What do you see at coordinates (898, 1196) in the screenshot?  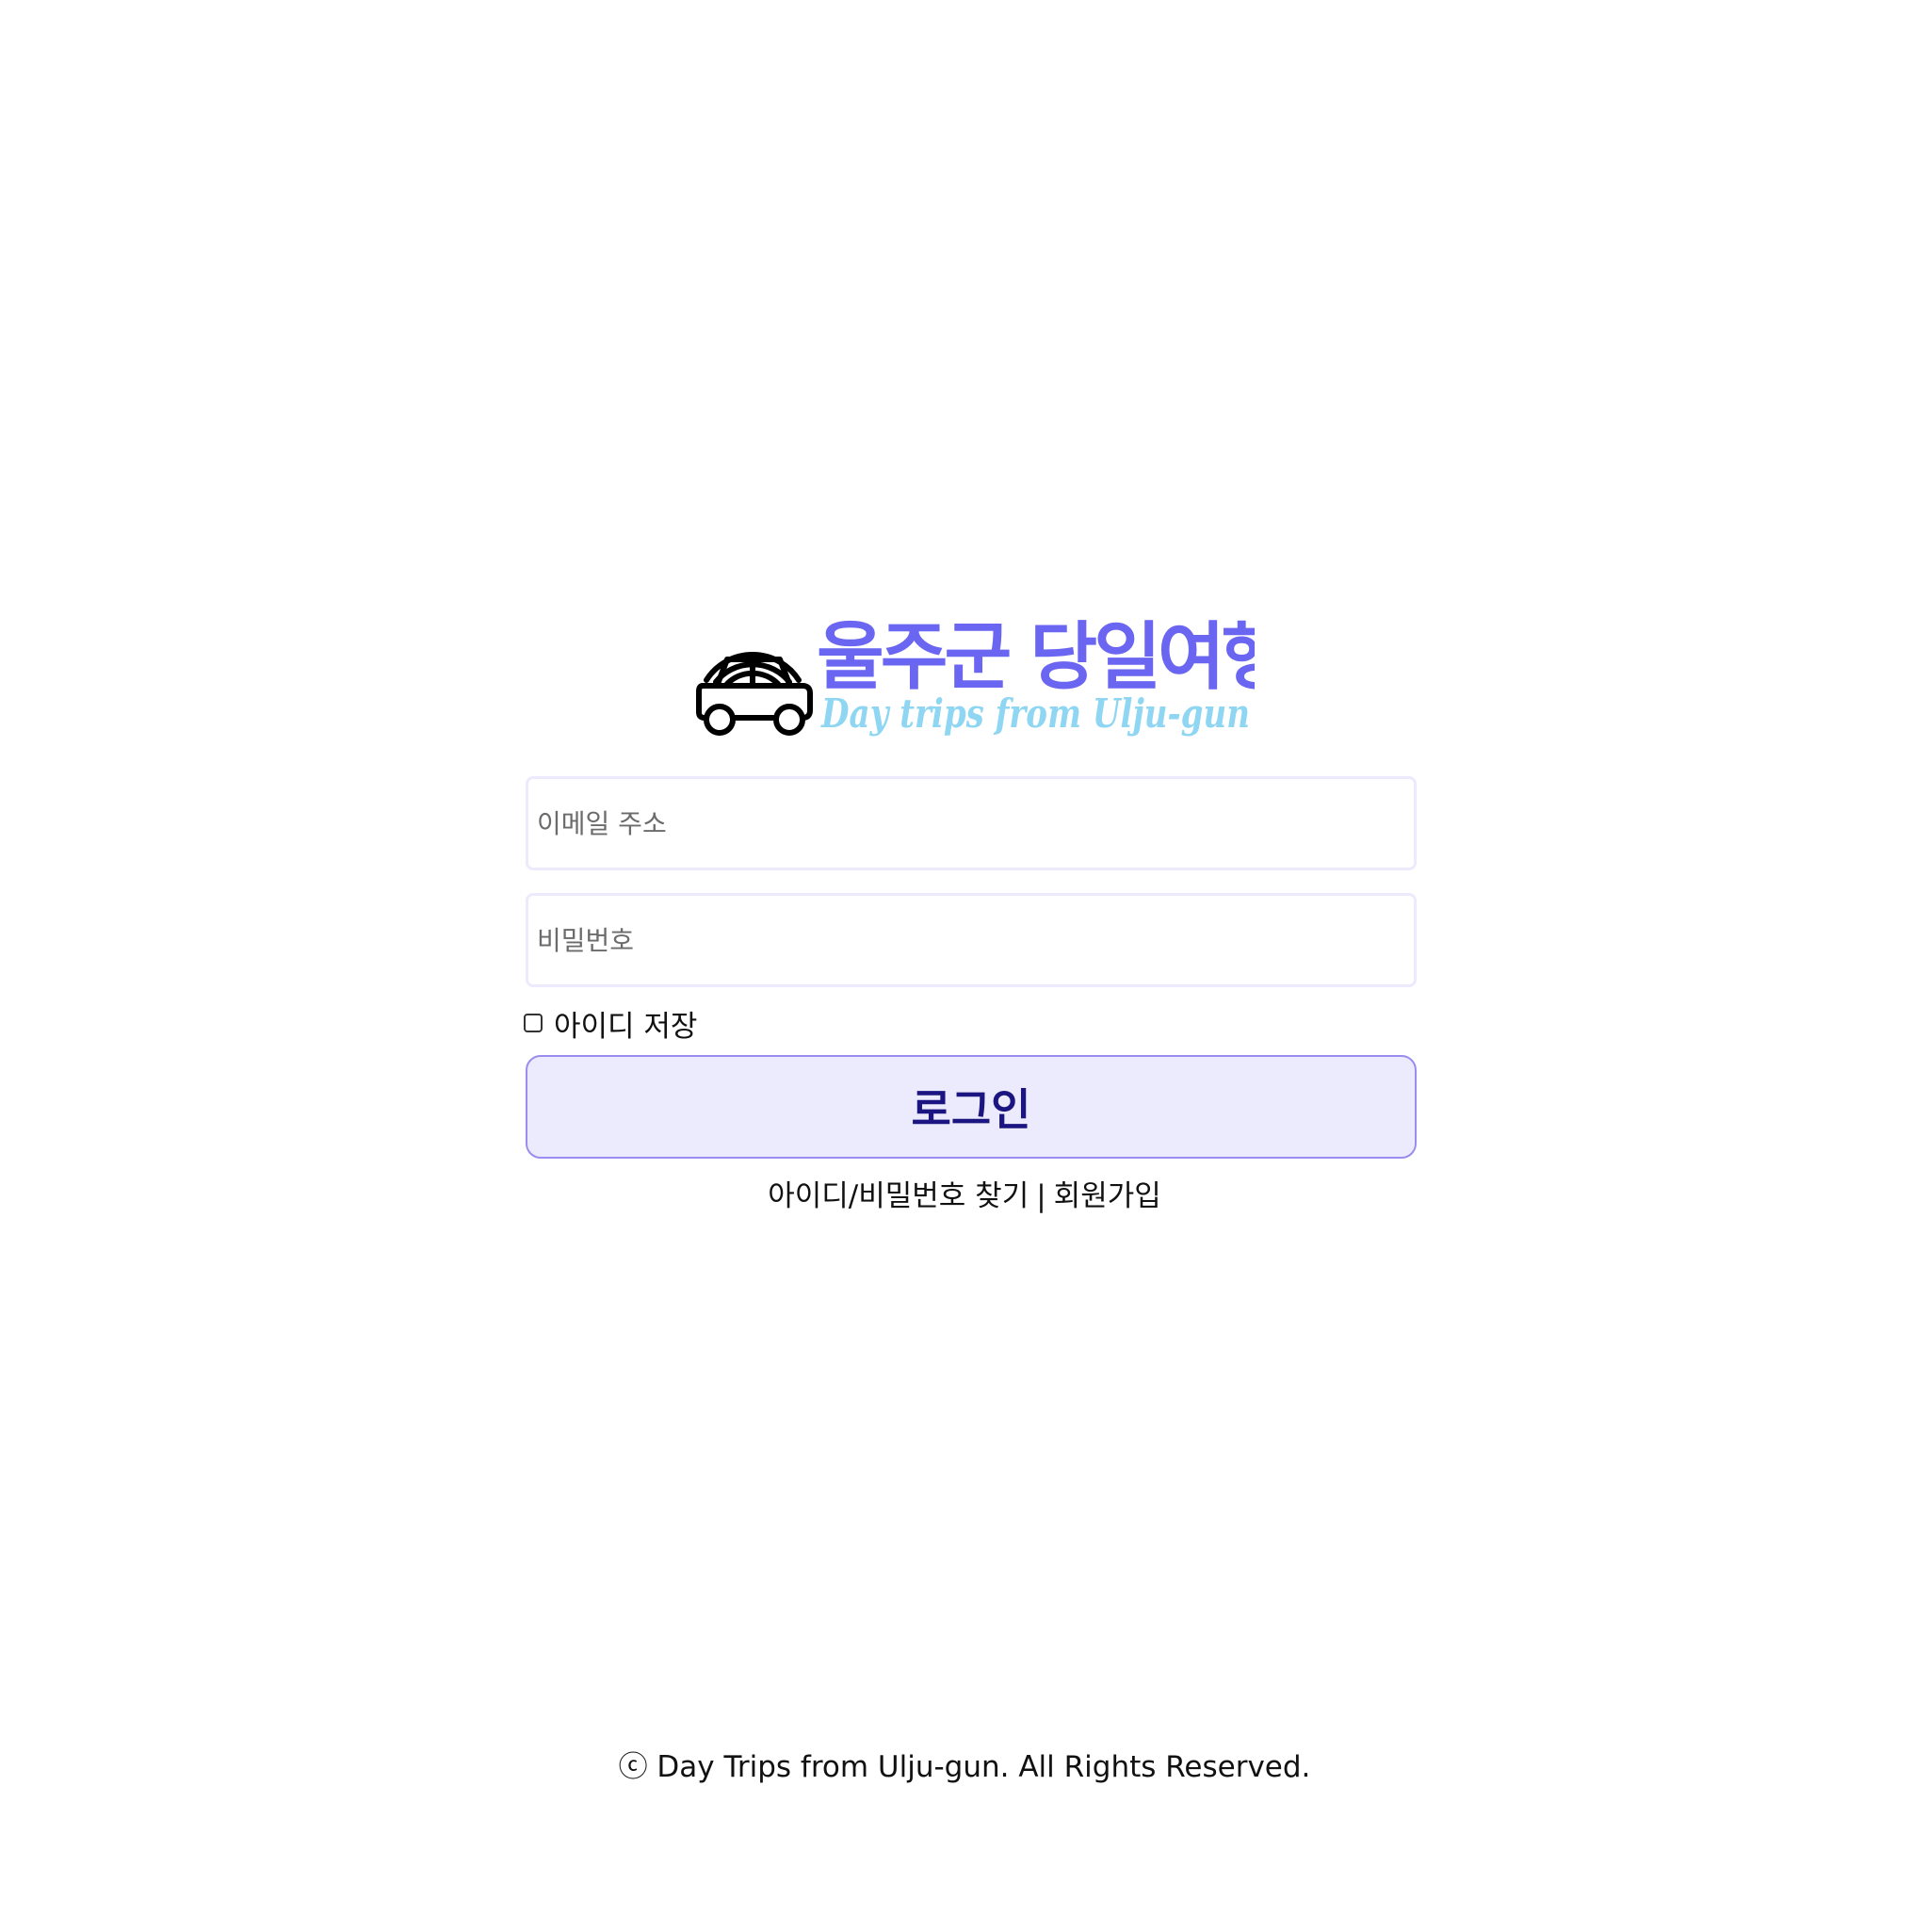 I see `find-account-link: 아이디/비밀번호 찾기` at bounding box center [898, 1196].